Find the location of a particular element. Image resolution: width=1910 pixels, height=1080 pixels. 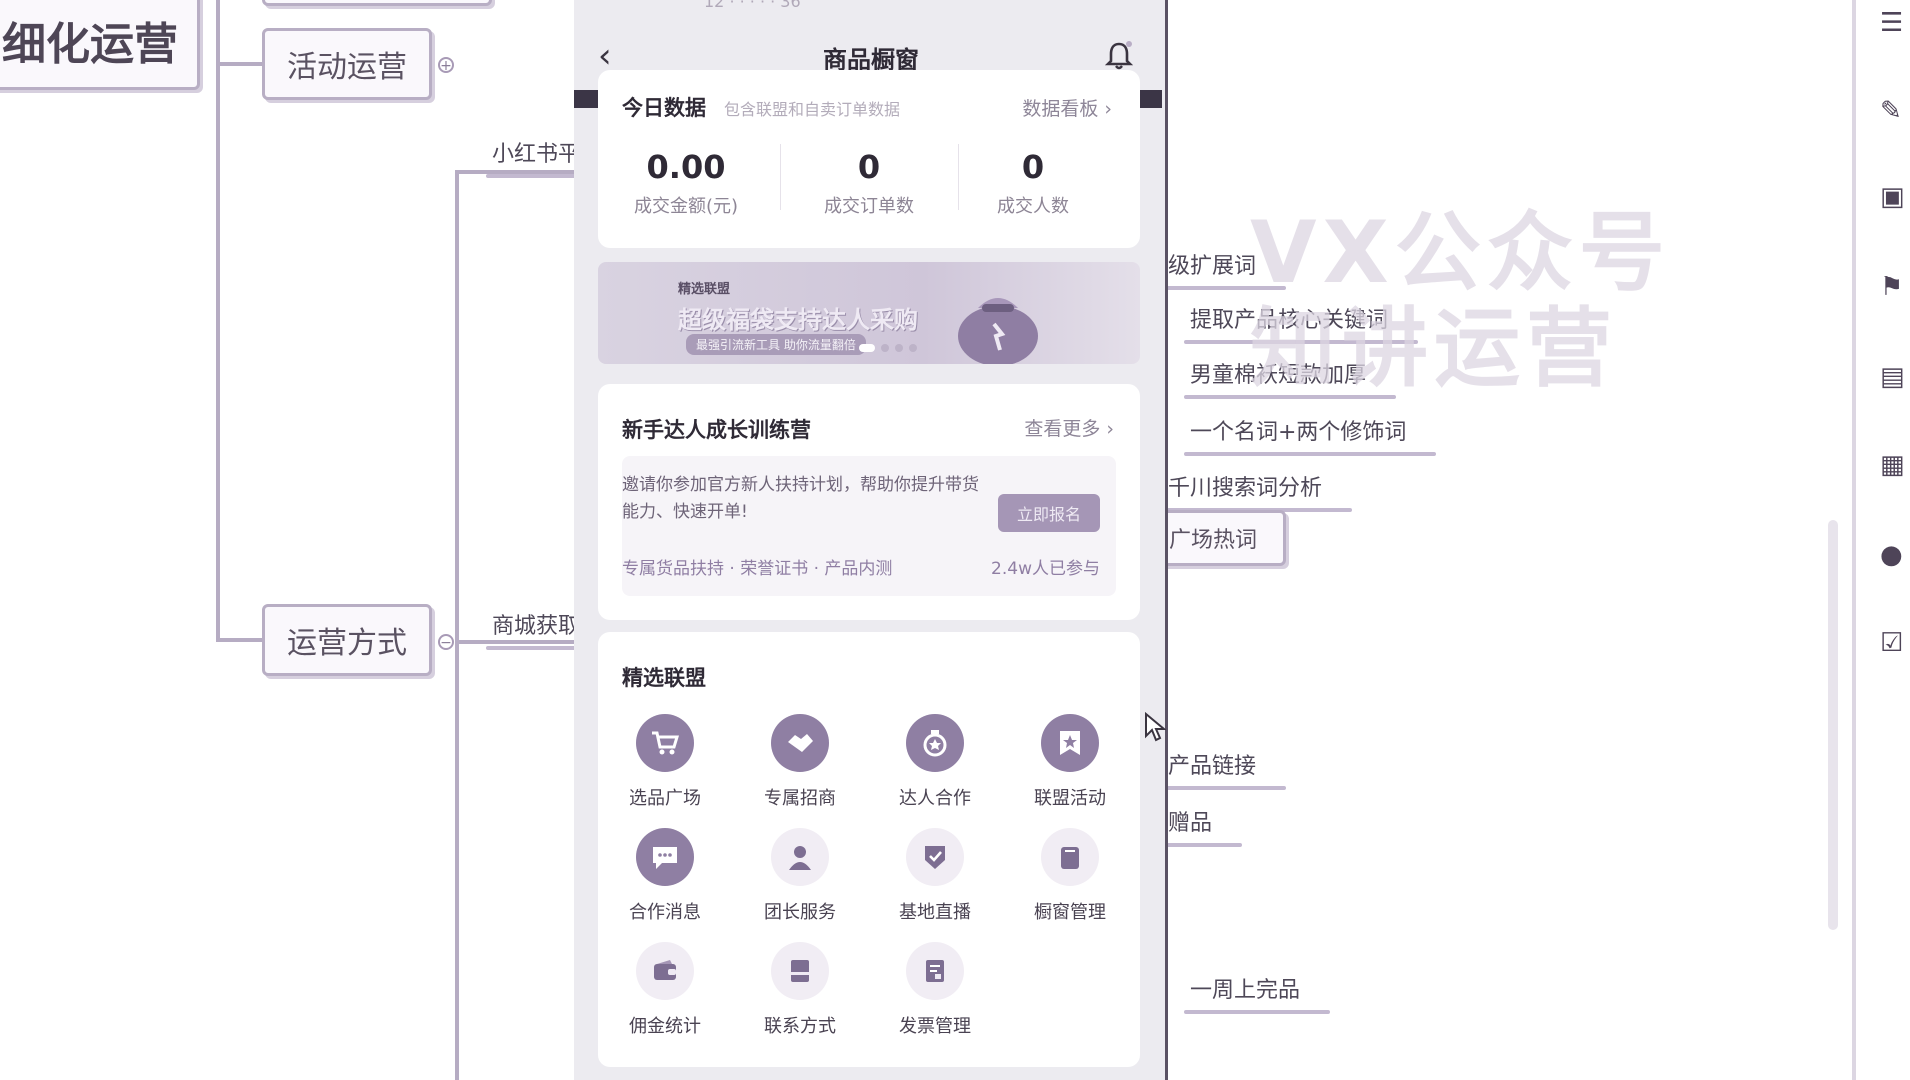

mindmap-node-top is located at coordinates (377, 3).